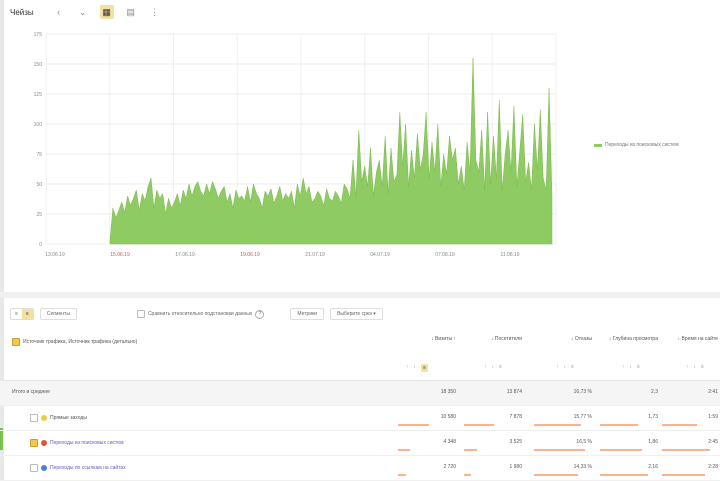 The width and height of the screenshot is (720, 481). I want to click on total-time: 2:41, so click(713, 392).